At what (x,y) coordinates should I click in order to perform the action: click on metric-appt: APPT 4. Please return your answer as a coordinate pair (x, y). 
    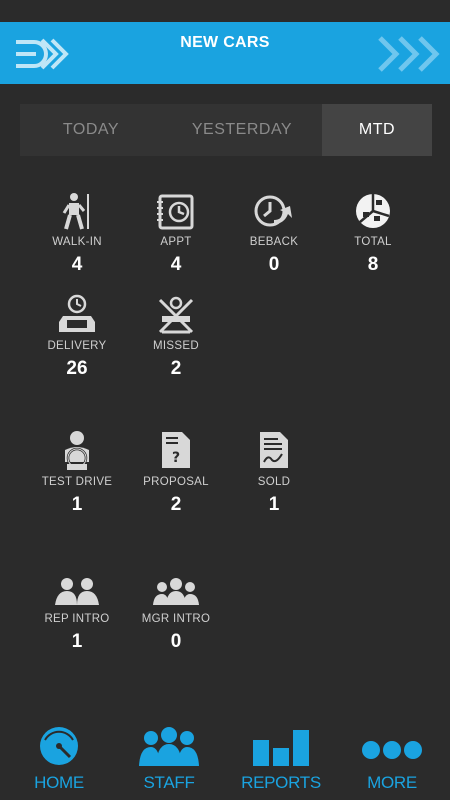
    Looking at the image, I should click on (176, 233).